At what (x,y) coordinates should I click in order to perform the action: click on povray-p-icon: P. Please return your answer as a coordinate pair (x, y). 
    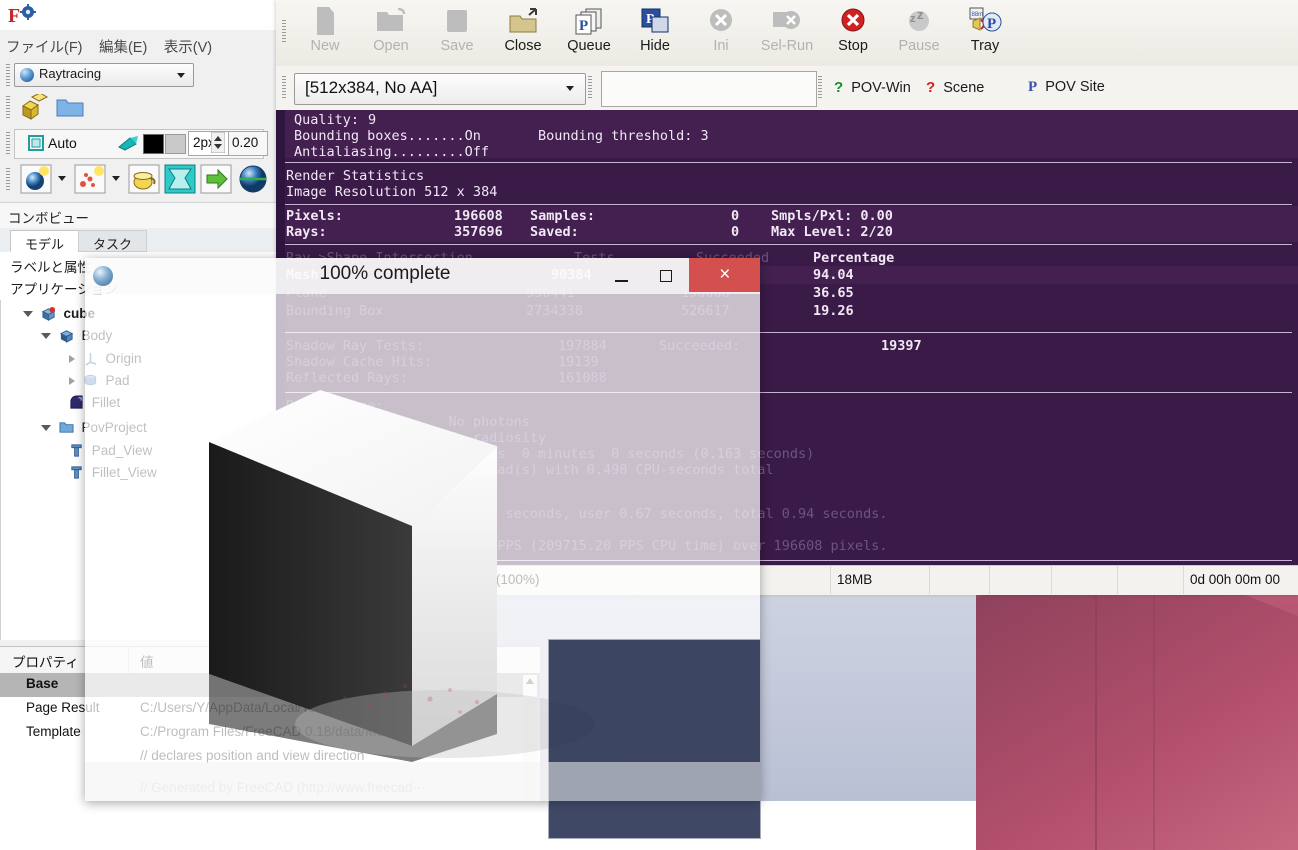
    Looking at the image, I should click on (1033, 87).